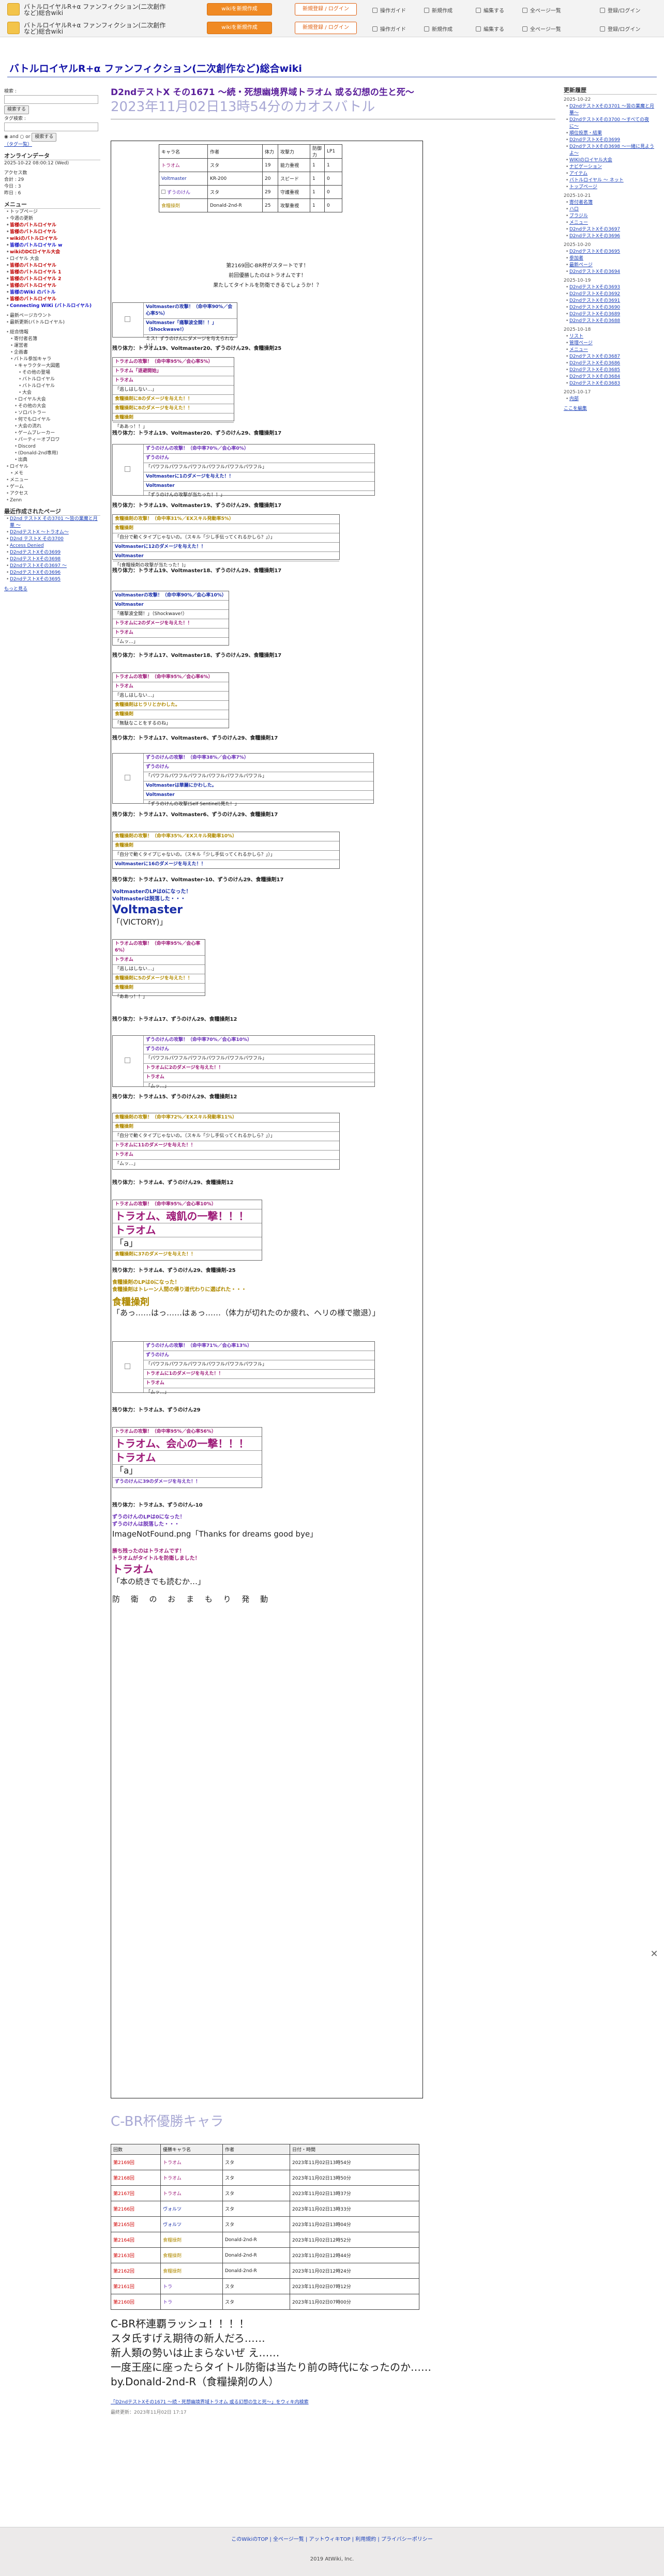  I want to click on tag-list-link: （タグ一覧）, so click(18, 145).